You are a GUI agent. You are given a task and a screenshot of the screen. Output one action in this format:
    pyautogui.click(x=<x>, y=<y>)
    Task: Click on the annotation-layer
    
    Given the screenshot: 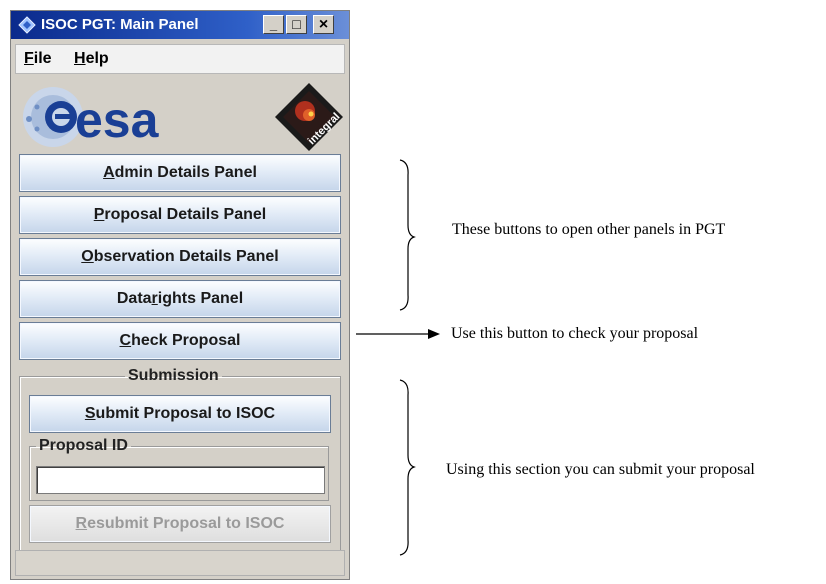 What is the action you would take?
    pyautogui.click(x=398, y=357)
    